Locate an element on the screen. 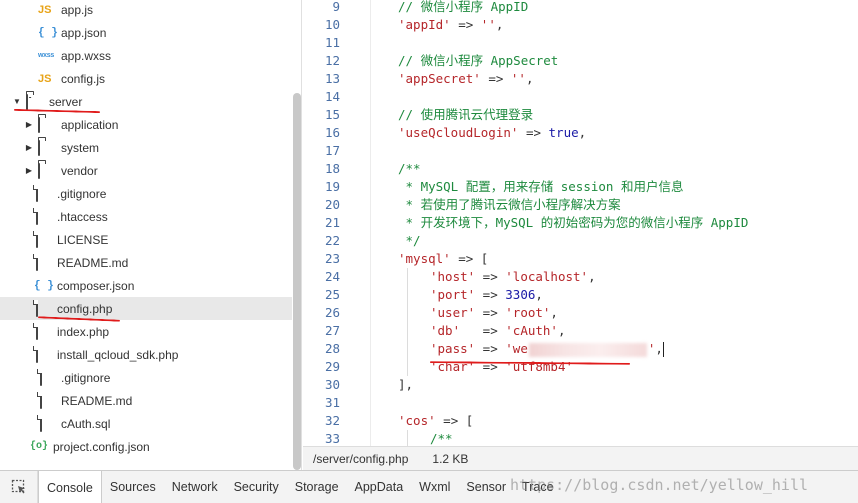  tree-item: ▶ vendor is located at coordinates (146, 170).